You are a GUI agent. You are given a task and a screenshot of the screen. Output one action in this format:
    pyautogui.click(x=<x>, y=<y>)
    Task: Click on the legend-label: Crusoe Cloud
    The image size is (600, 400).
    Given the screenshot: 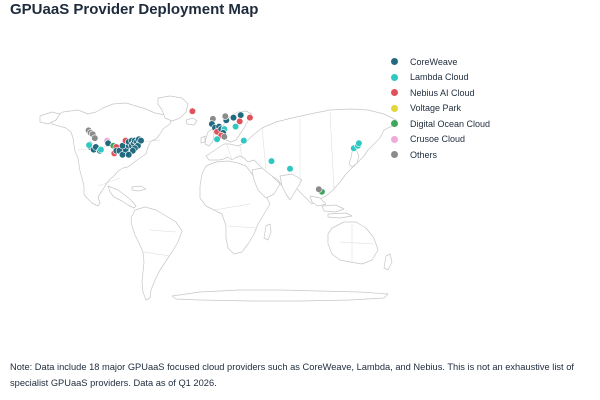 What is the action you would take?
    pyautogui.click(x=438, y=139)
    